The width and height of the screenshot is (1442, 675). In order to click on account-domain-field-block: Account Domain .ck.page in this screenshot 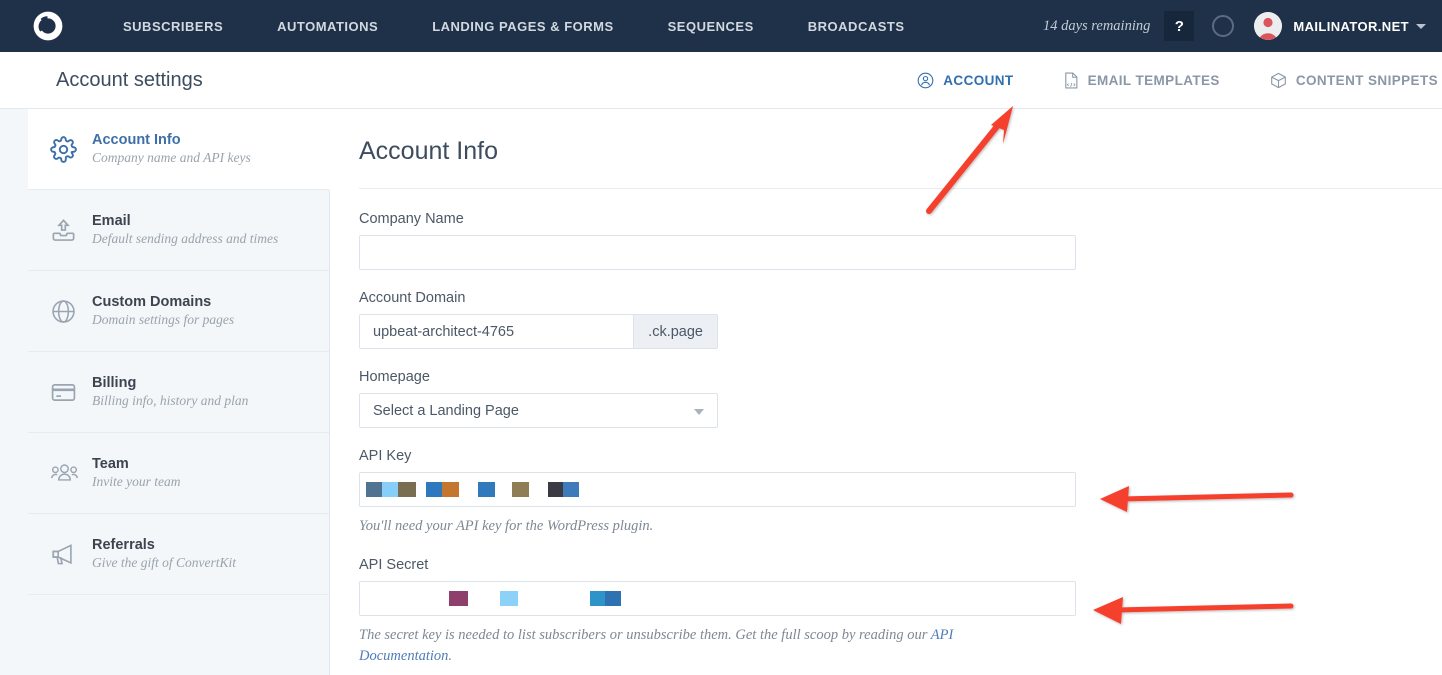, I will do `click(900, 319)`.